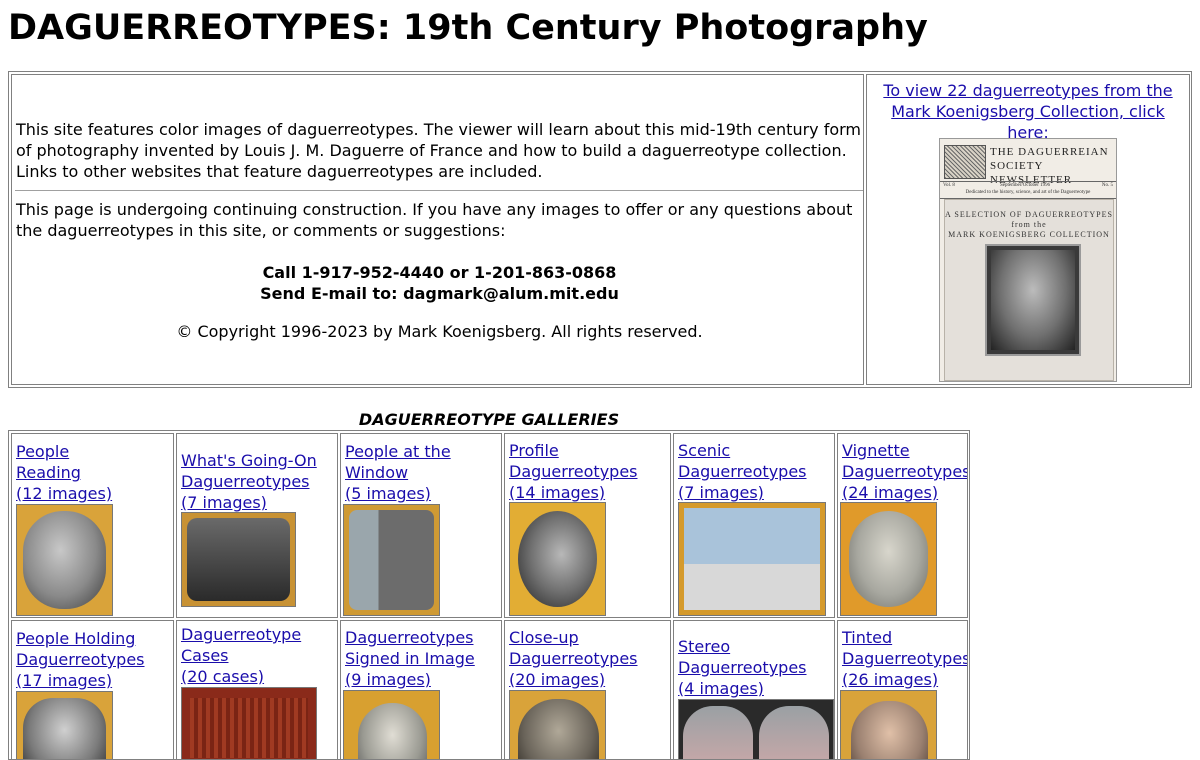  I want to click on thumb-scenic, so click(752, 559).